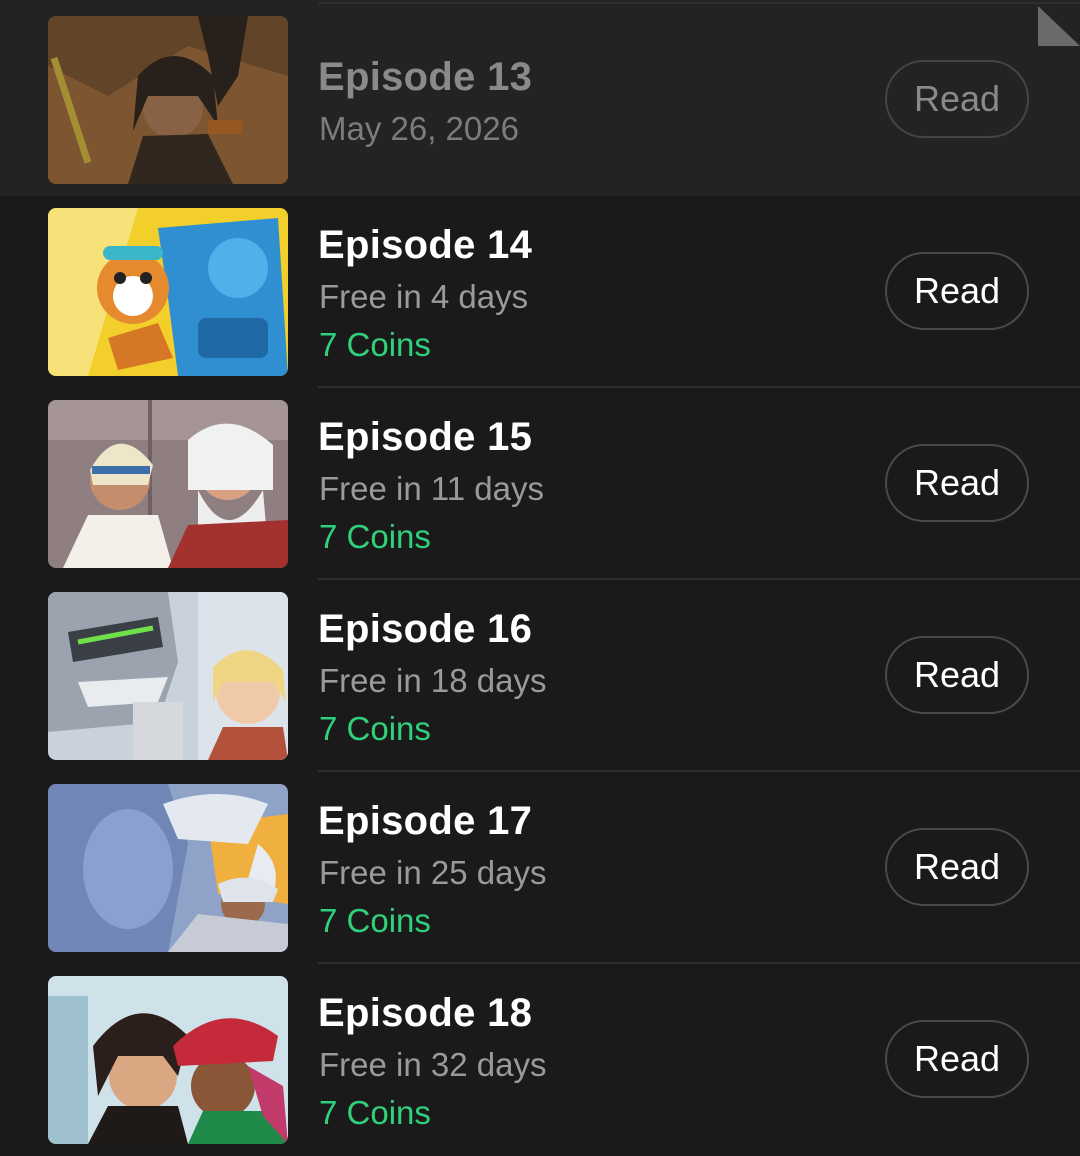 The image size is (1080, 1156). What do you see at coordinates (425, 629) in the screenshot?
I see `episode-title: Episode 16` at bounding box center [425, 629].